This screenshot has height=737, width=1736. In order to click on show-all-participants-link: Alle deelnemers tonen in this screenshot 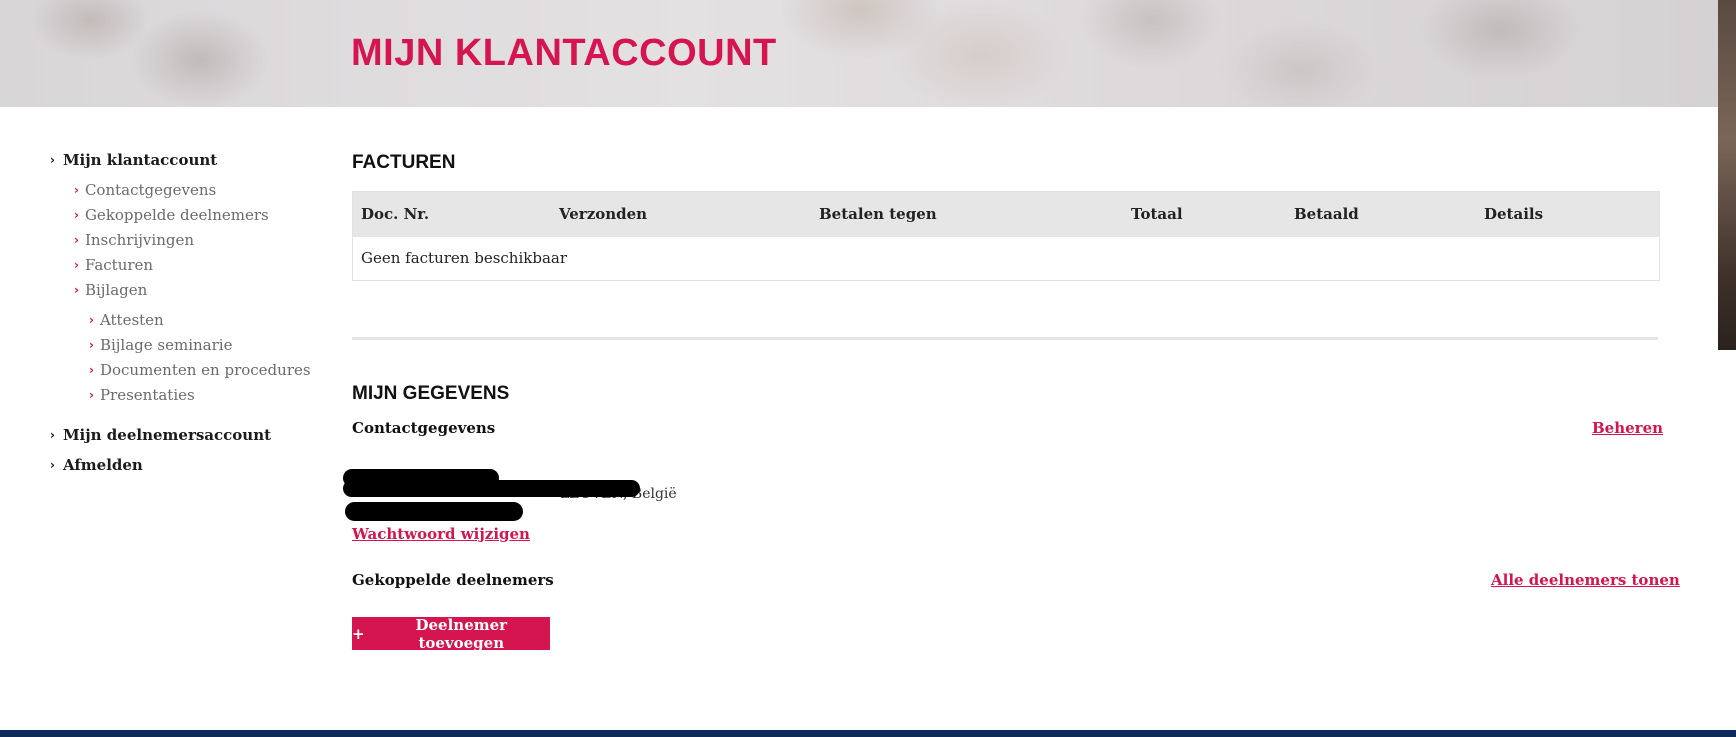, I will do `click(1585, 580)`.